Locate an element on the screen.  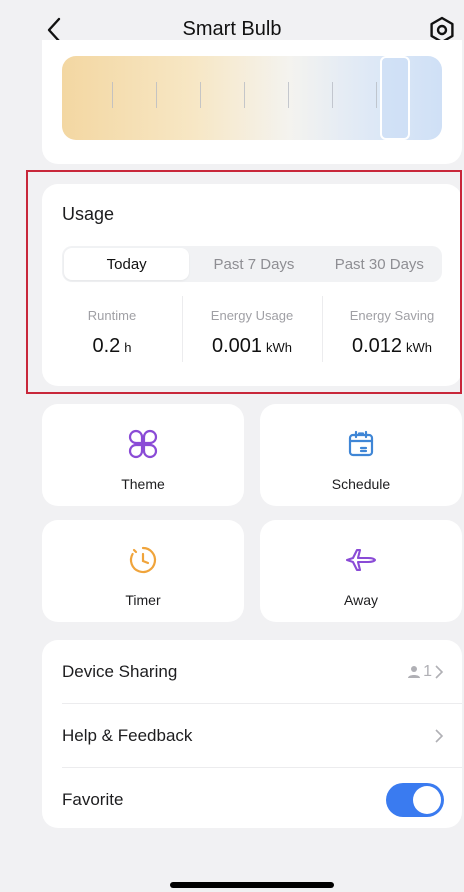
toggle-knob is located at coordinates (427, 800).